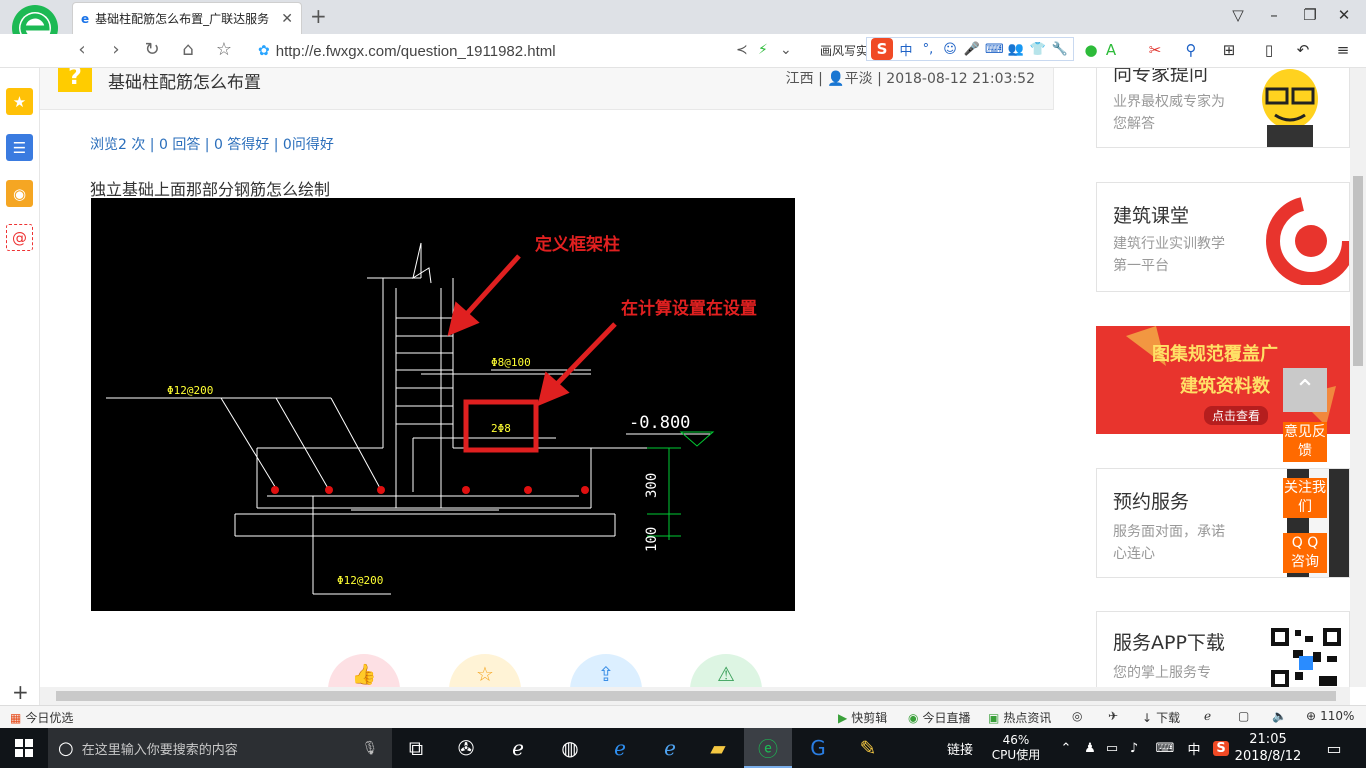  What do you see at coordinates (82, 49) in the screenshot?
I see `back-icon: ‹` at bounding box center [82, 49].